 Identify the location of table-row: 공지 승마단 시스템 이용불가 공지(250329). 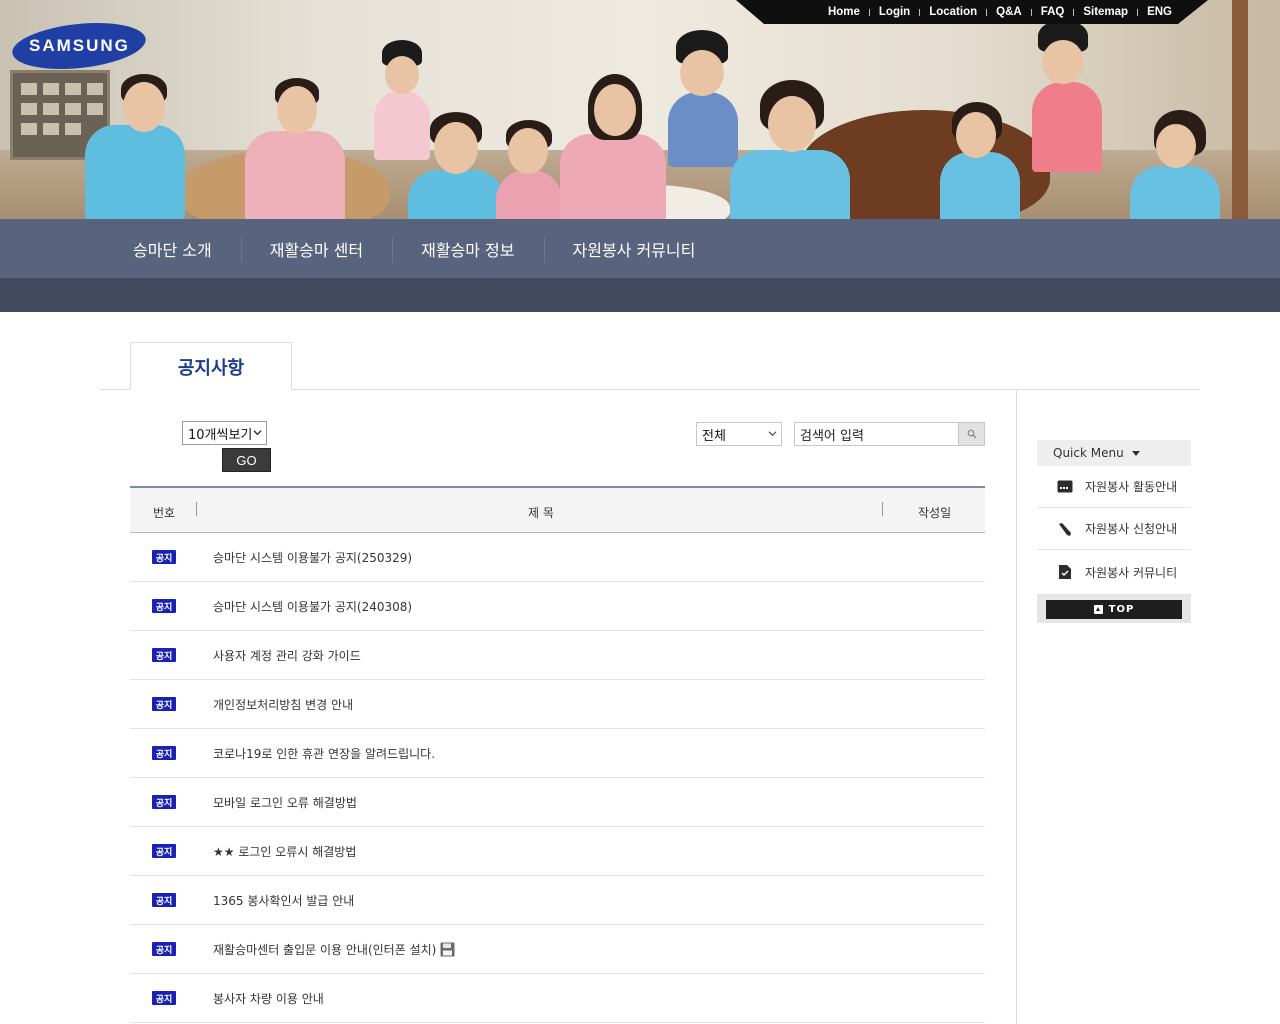
(557, 557).